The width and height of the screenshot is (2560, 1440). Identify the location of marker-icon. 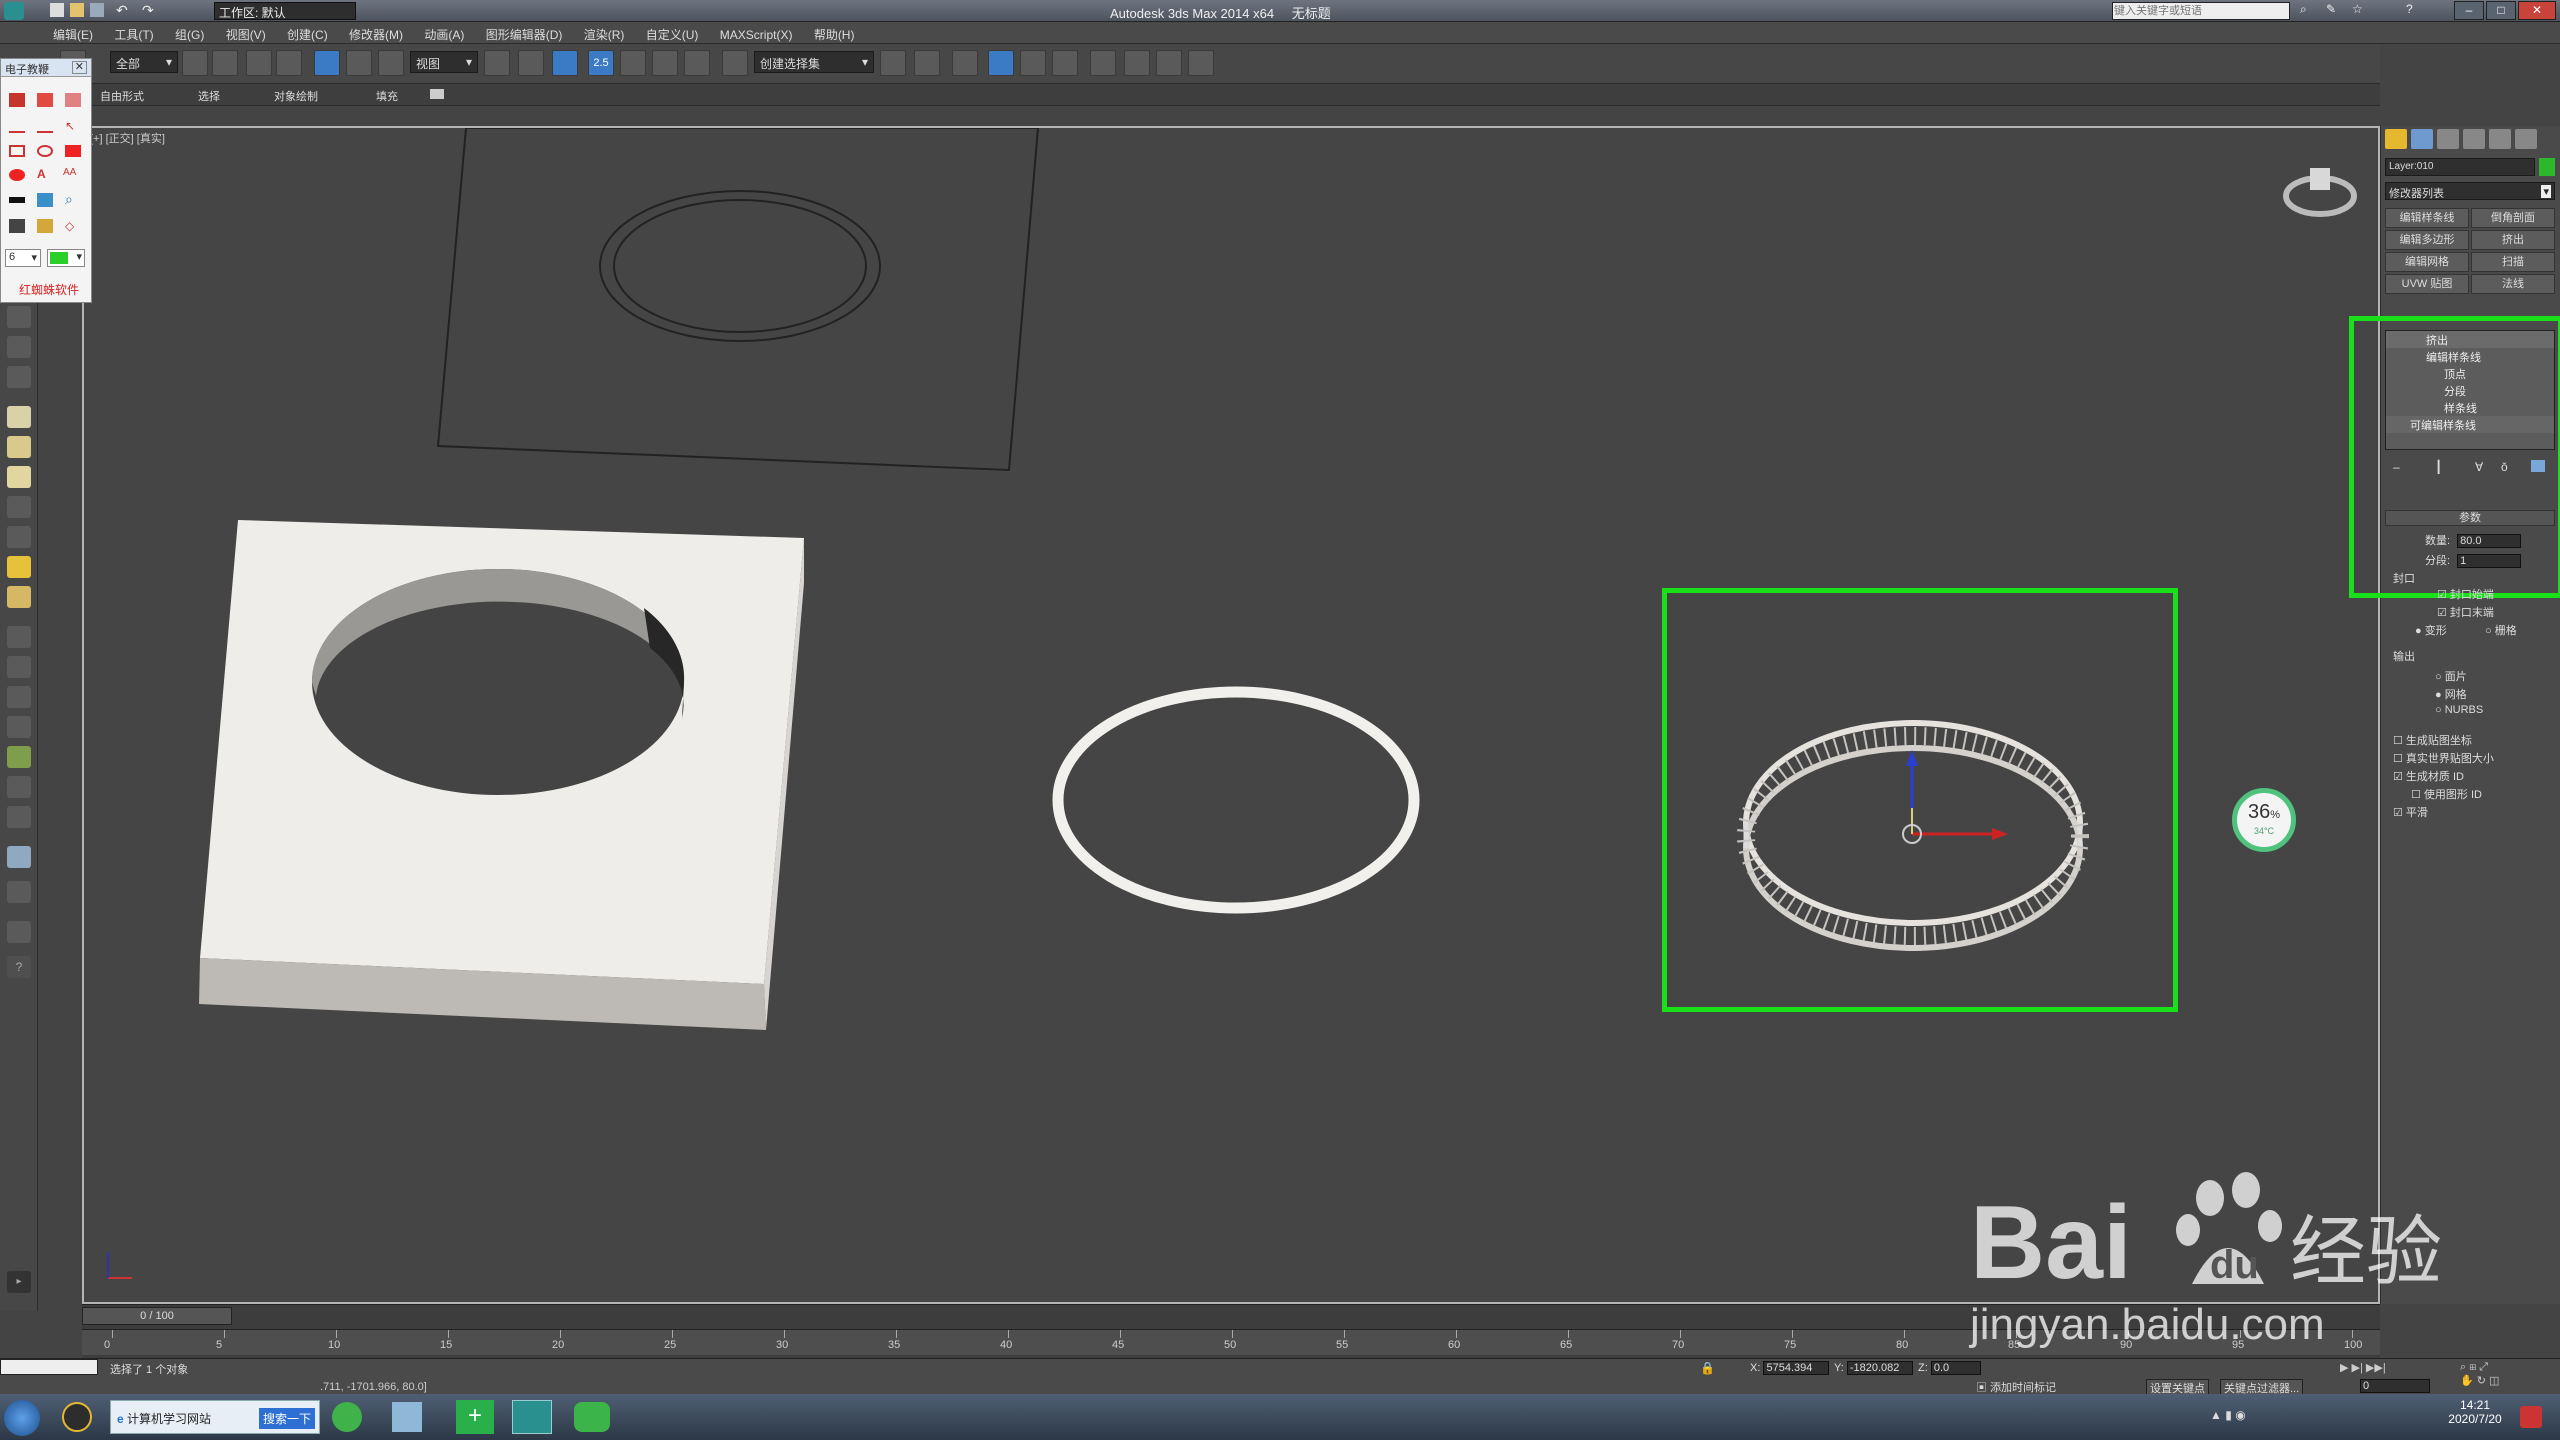
(45, 100).